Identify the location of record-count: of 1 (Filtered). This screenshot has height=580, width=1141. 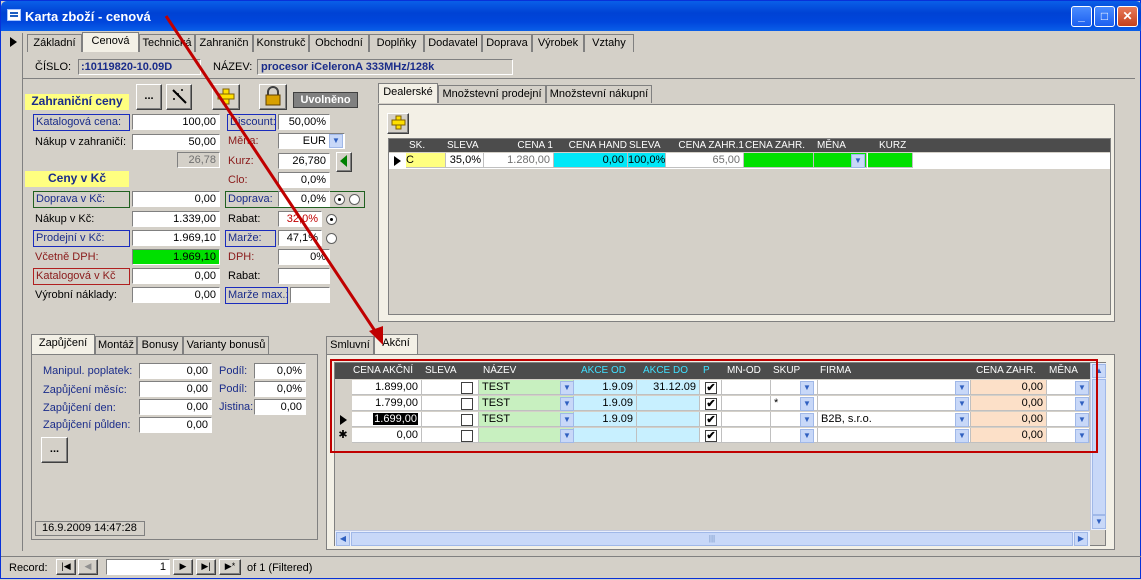
(280, 568).